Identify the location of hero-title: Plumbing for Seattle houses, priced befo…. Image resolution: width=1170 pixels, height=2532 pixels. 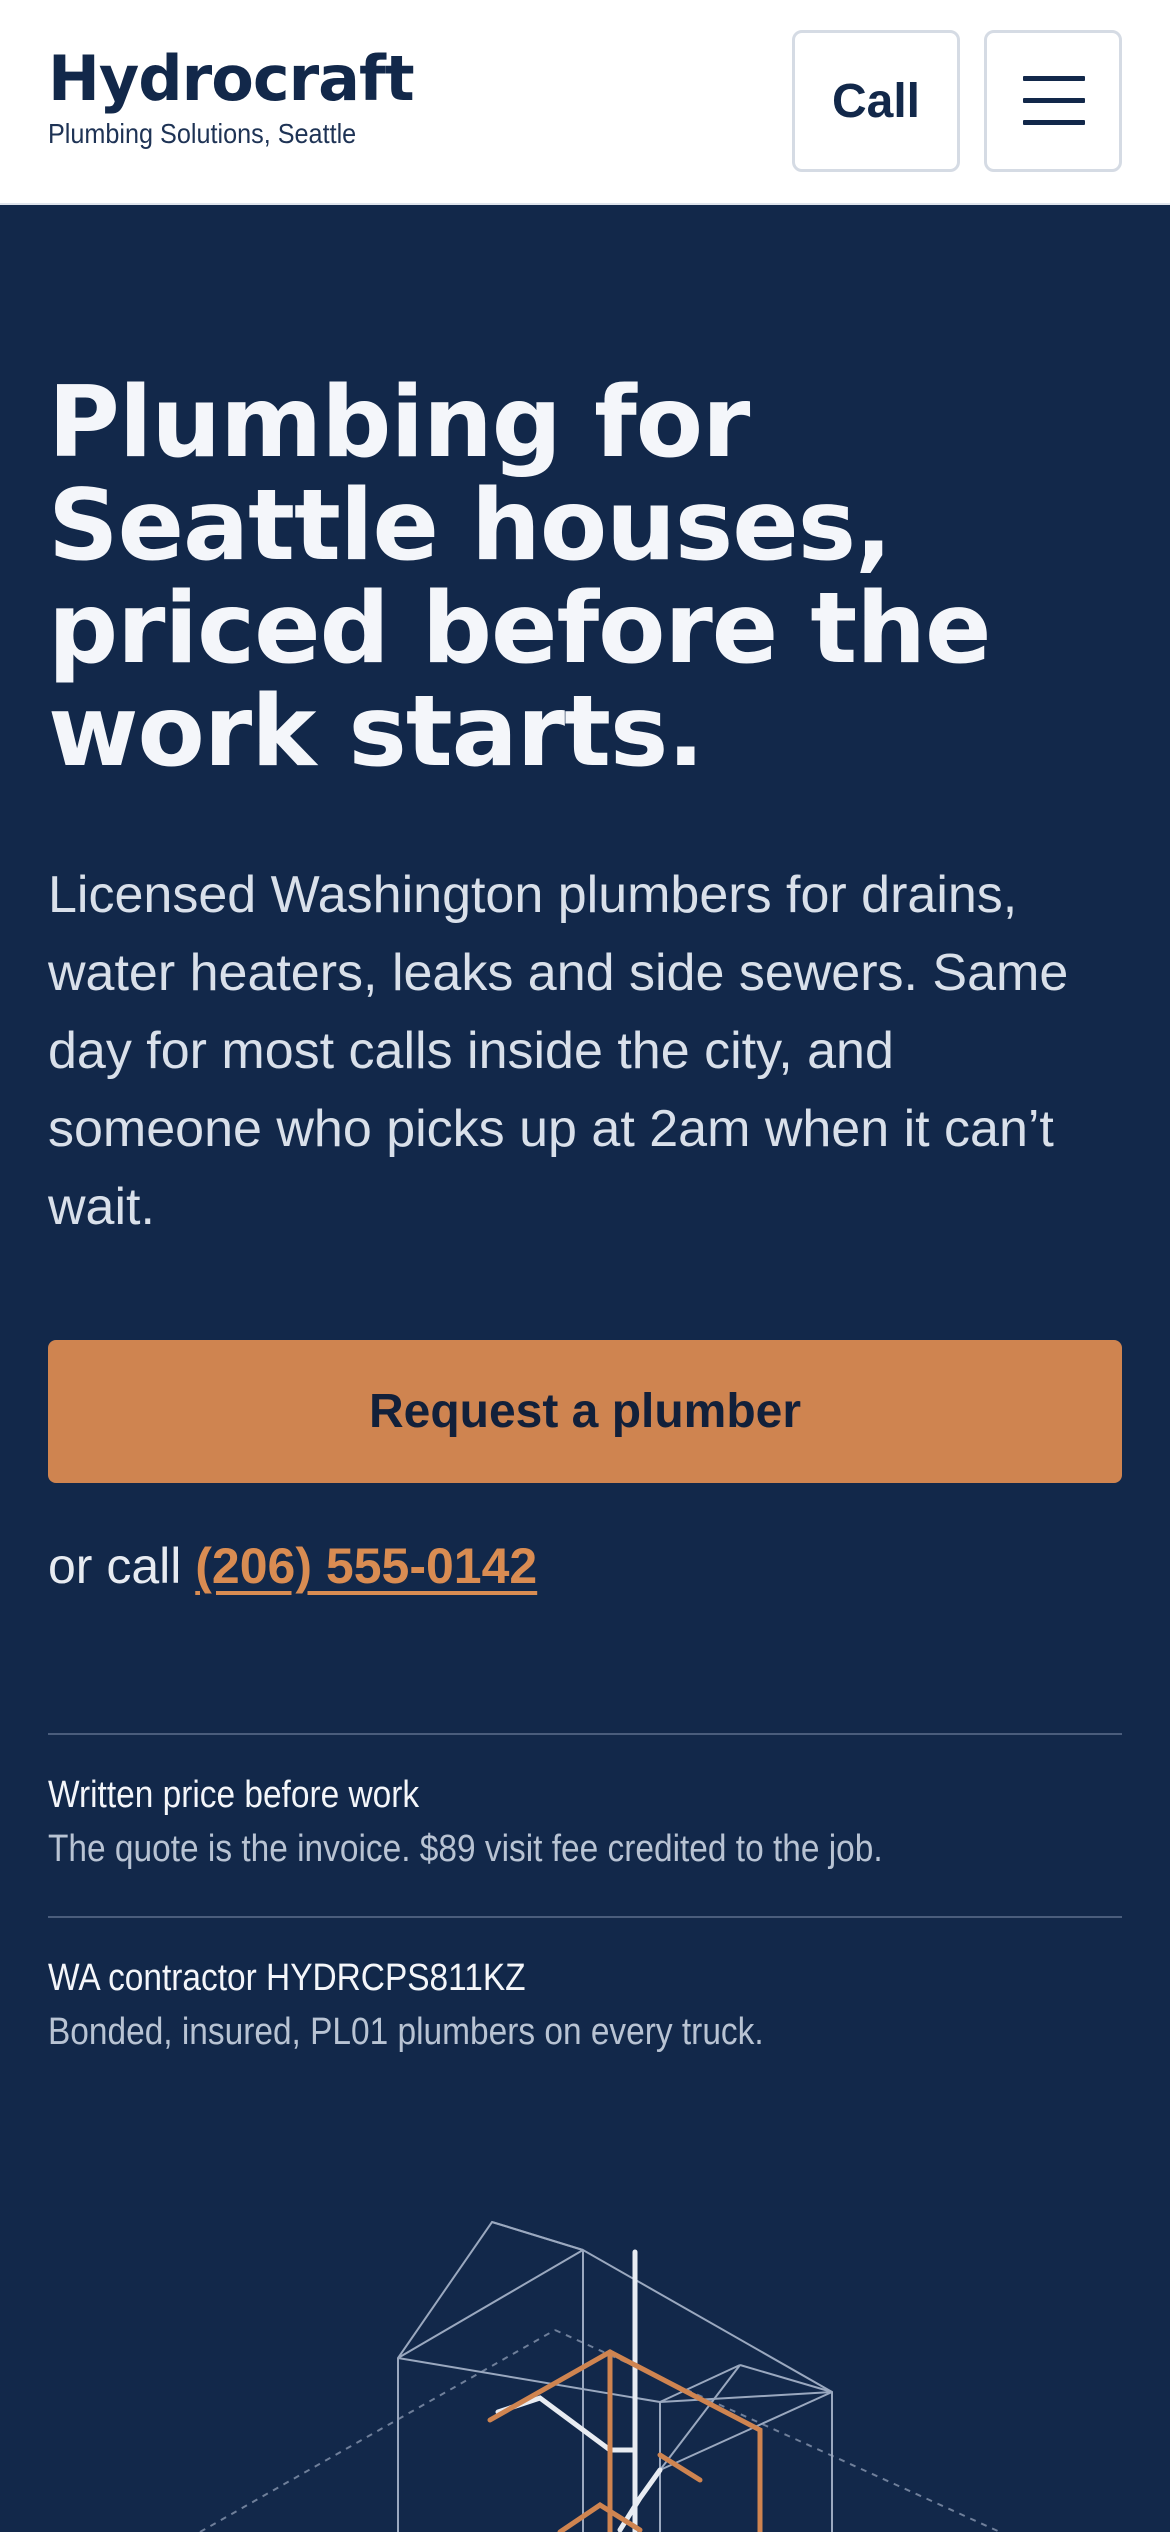
(519, 577).